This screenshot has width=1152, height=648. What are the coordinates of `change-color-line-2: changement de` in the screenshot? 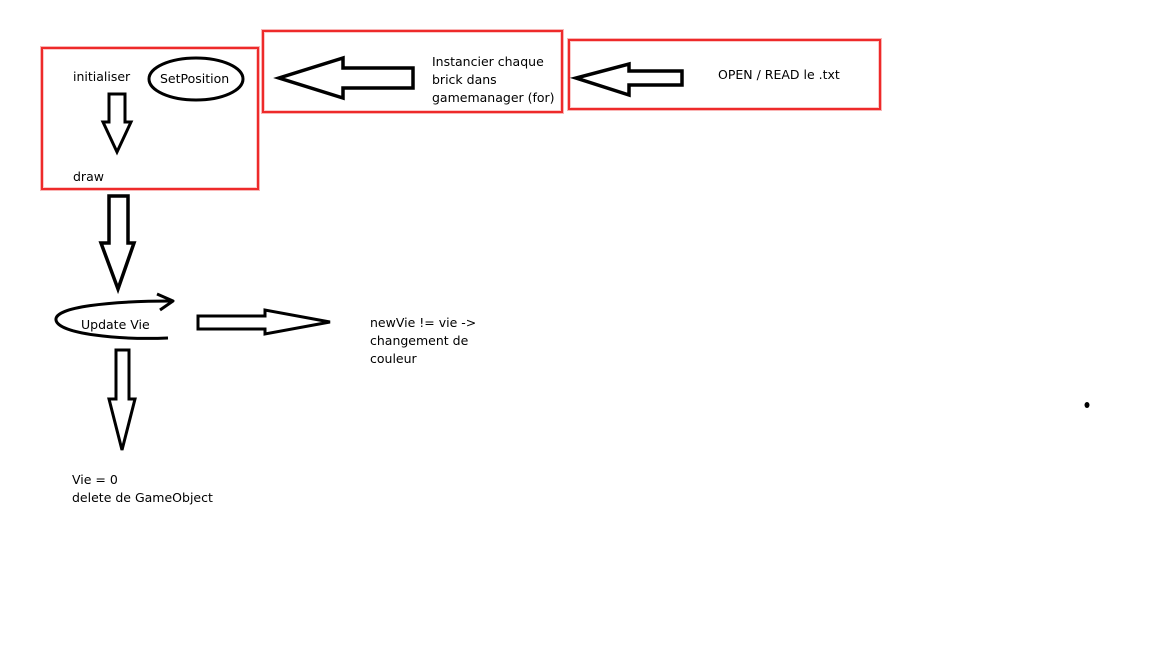 It's located at (419, 340).